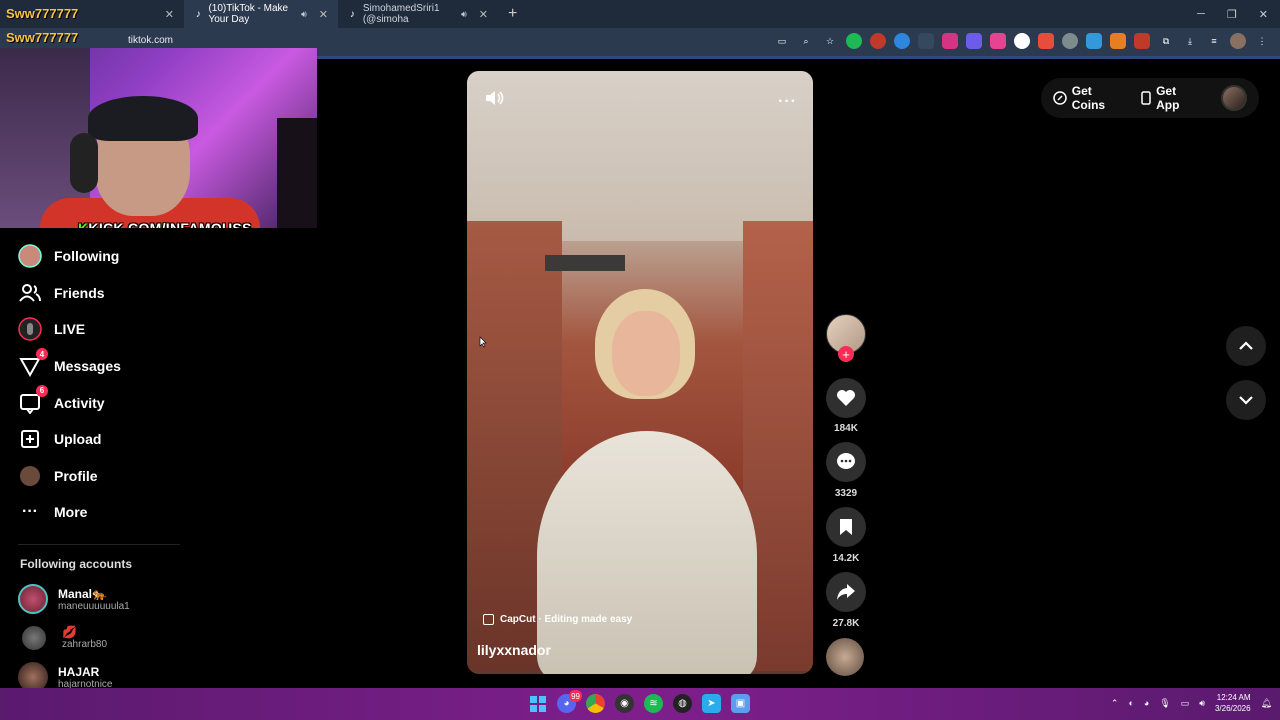  What do you see at coordinates (1115, 703) in the screenshot?
I see `chevron-up-icon: ⌃` at bounding box center [1115, 703].